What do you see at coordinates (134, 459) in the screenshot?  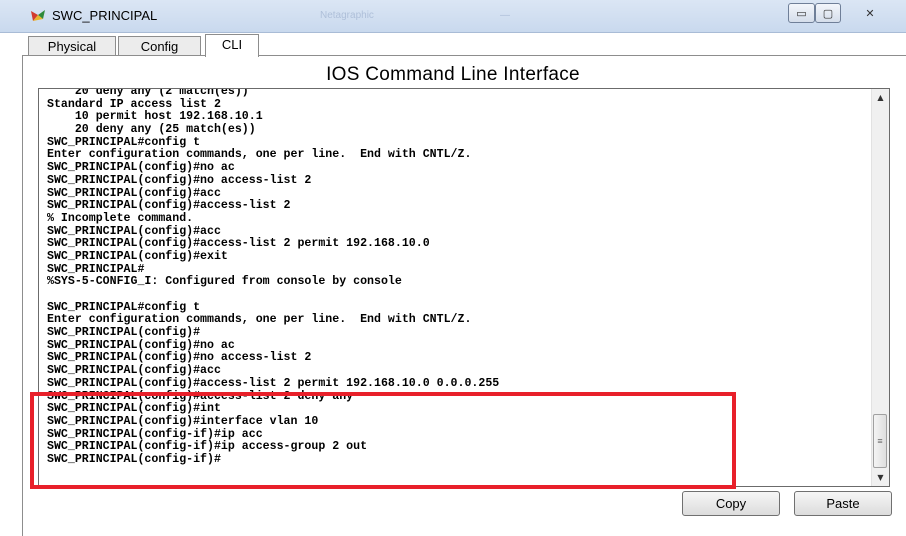 I see `terminal-line: SWC_PRINCIPAL(config-if)#` at bounding box center [134, 459].